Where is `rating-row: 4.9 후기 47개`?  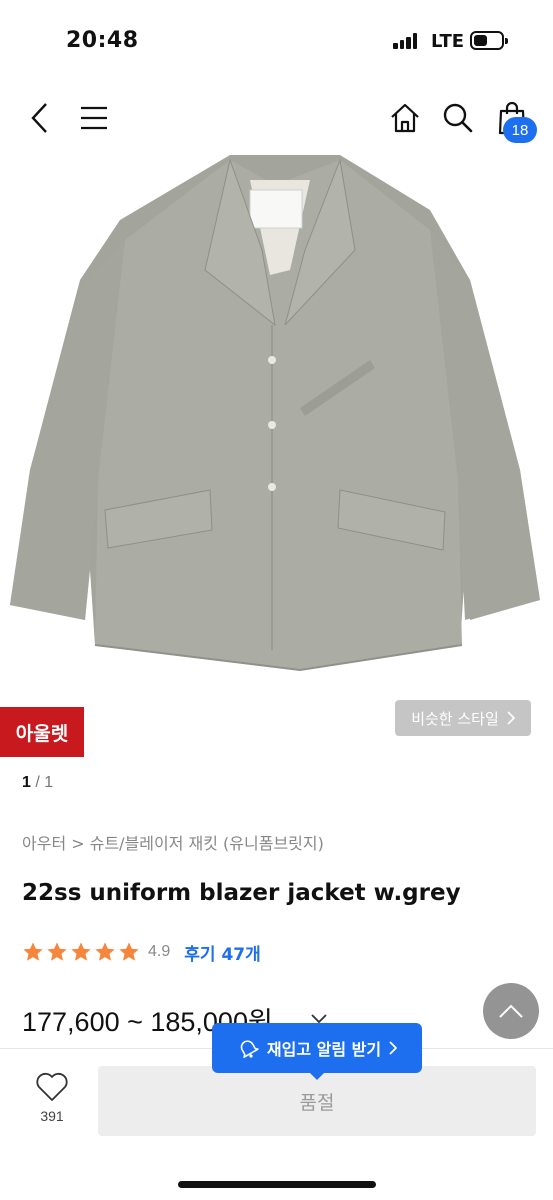
rating-row: 4.9 후기 47개 is located at coordinates (141, 952).